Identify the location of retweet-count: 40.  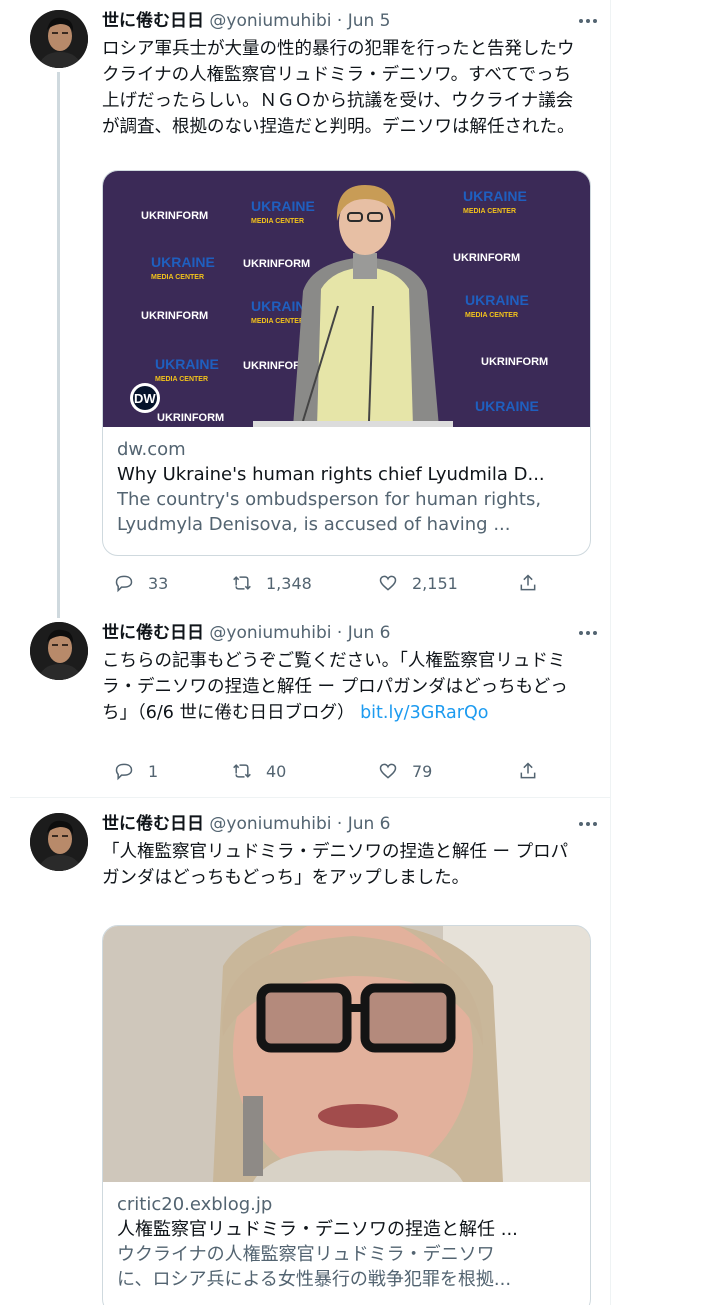
(276, 771).